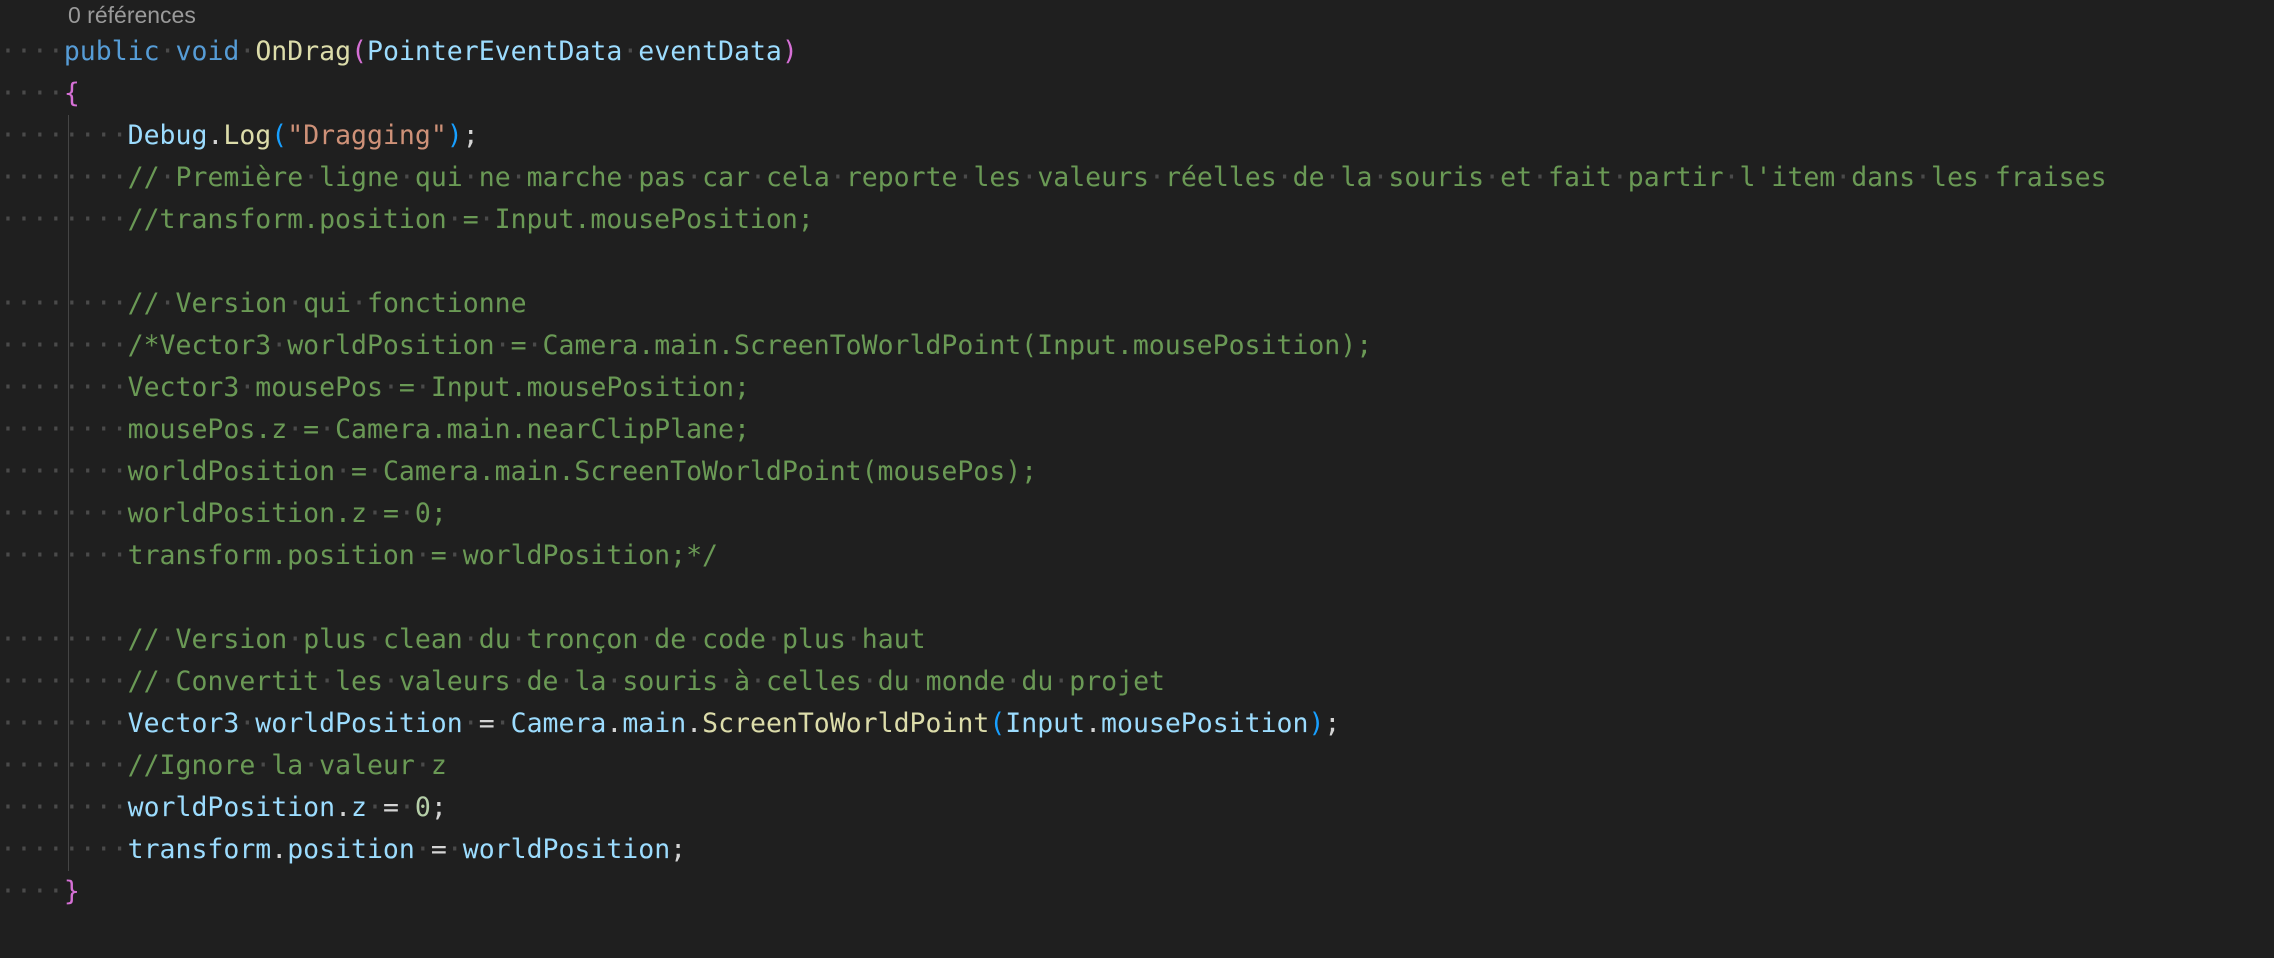 This screenshot has height=958, width=2274. I want to click on code-line: ········Debug.Log("Dragging");, so click(239, 136).